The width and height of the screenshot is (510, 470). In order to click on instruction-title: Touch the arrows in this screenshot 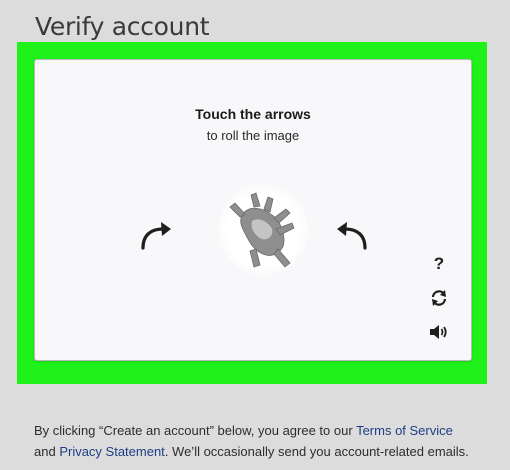, I will do `click(253, 114)`.